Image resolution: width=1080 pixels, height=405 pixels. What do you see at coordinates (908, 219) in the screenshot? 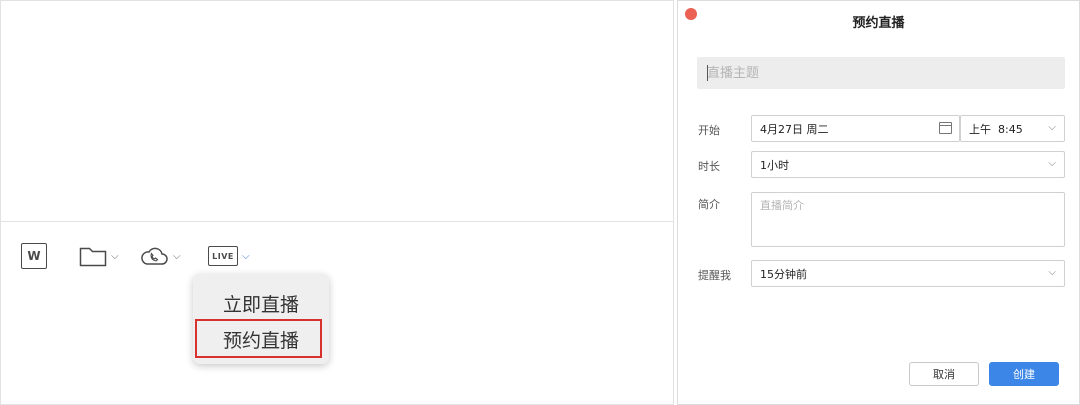
I see `intro-textarea` at bounding box center [908, 219].